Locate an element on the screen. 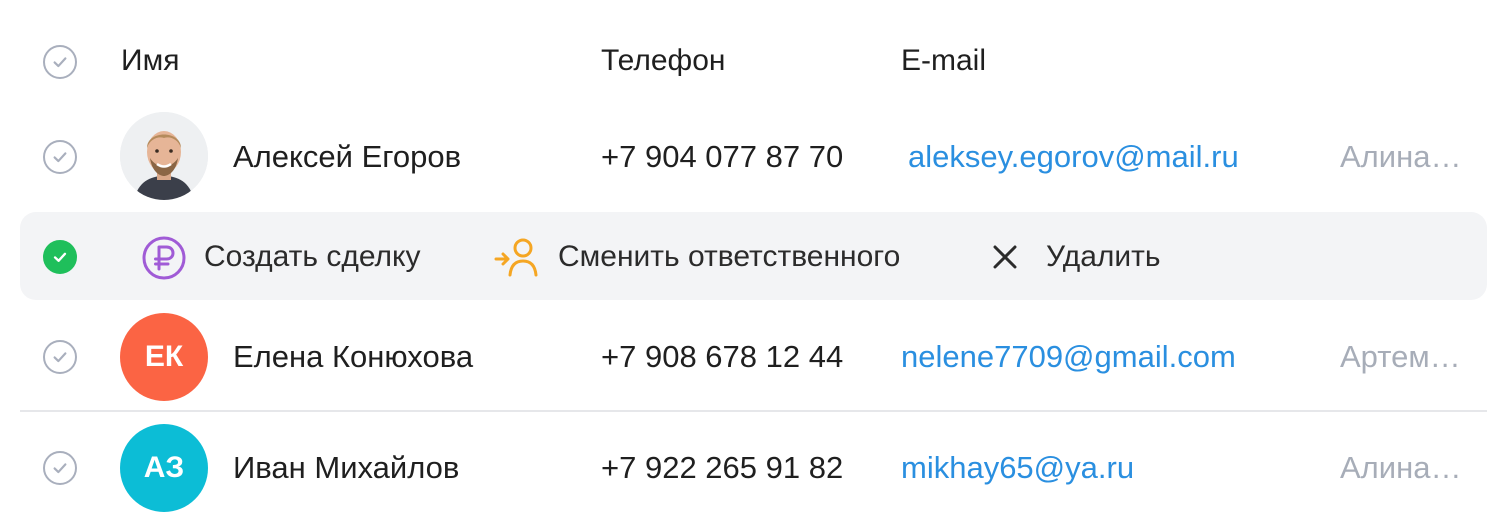 This screenshot has width=1507, height=512. avatar: ЕК is located at coordinates (164, 357).